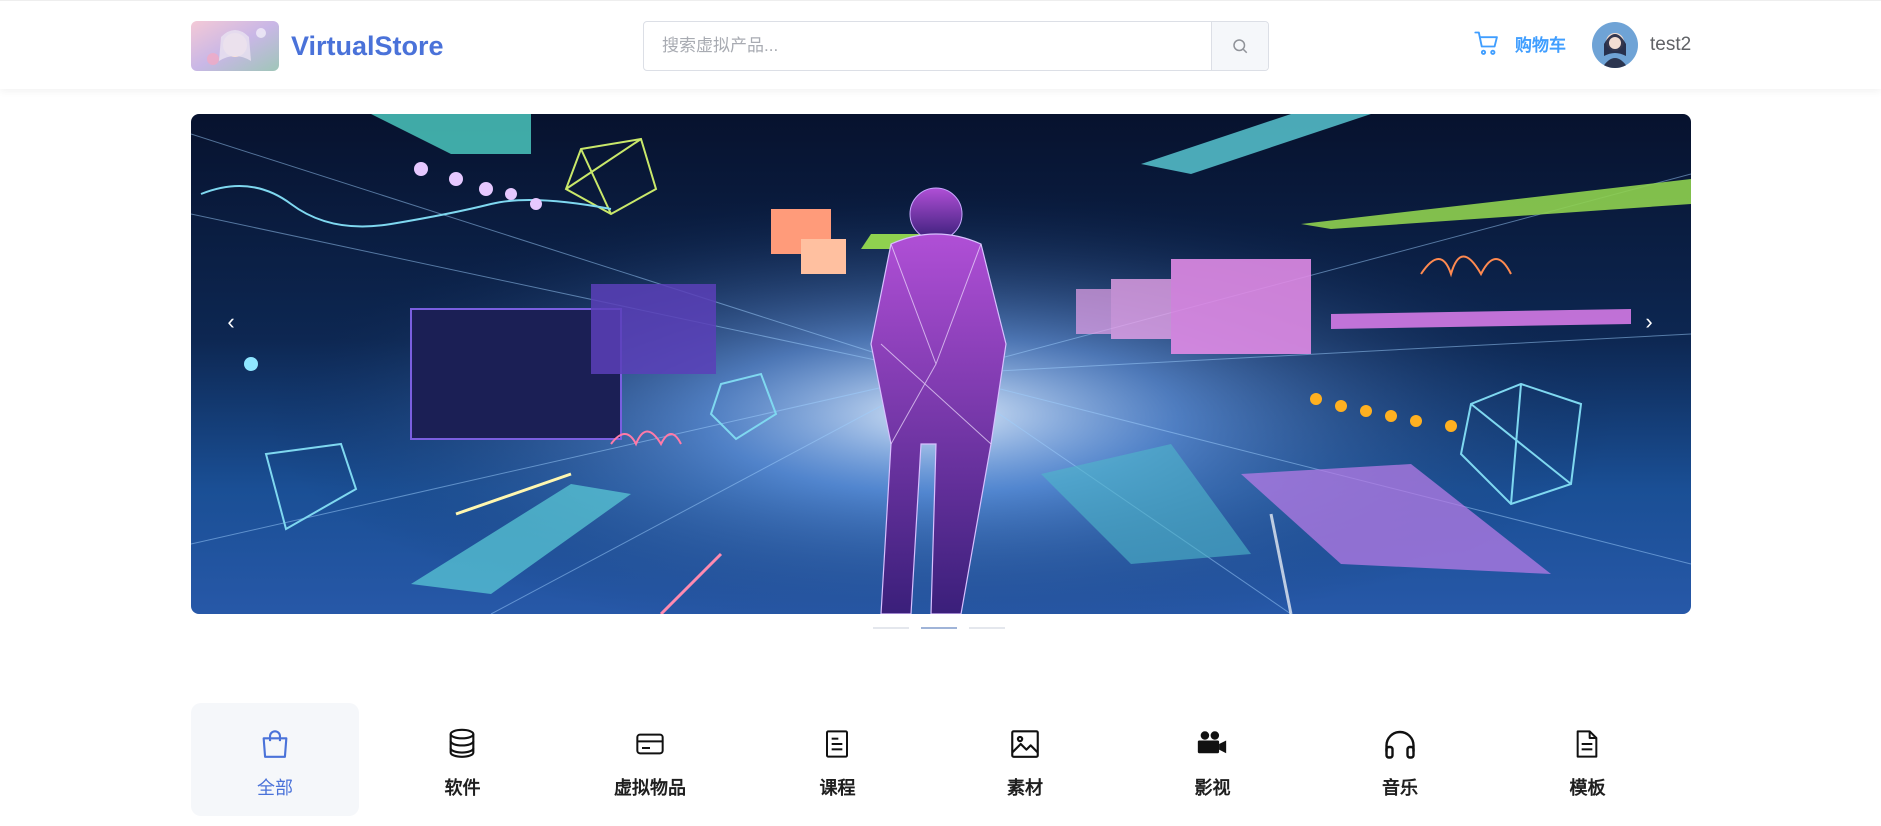 The width and height of the screenshot is (1881, 826). I want to click on category-label: 影视, so click(1212, 788).